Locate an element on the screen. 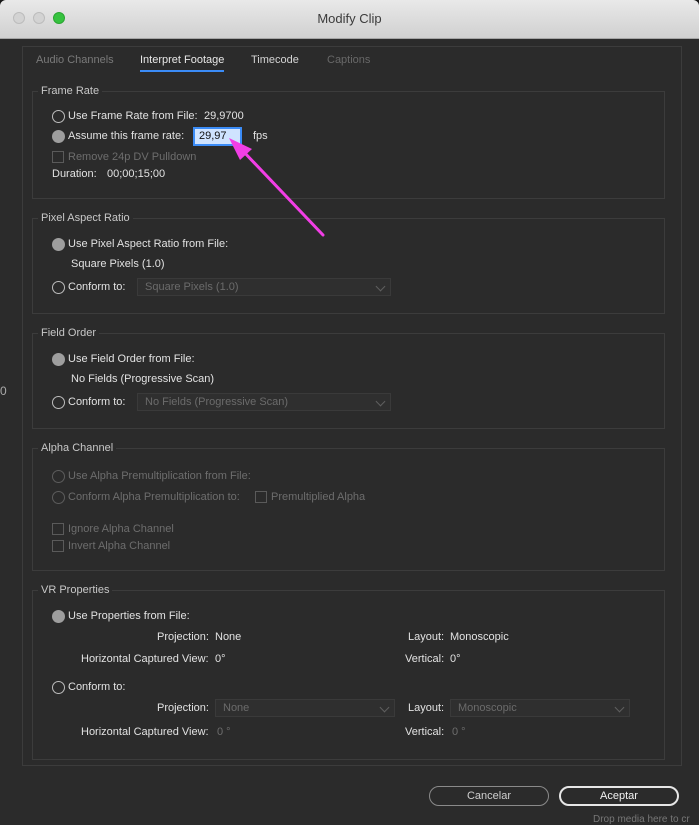 This screenshot has width=699, height=825. background-drop-text: Drop media here to cr is located at coordinates (641, 819).